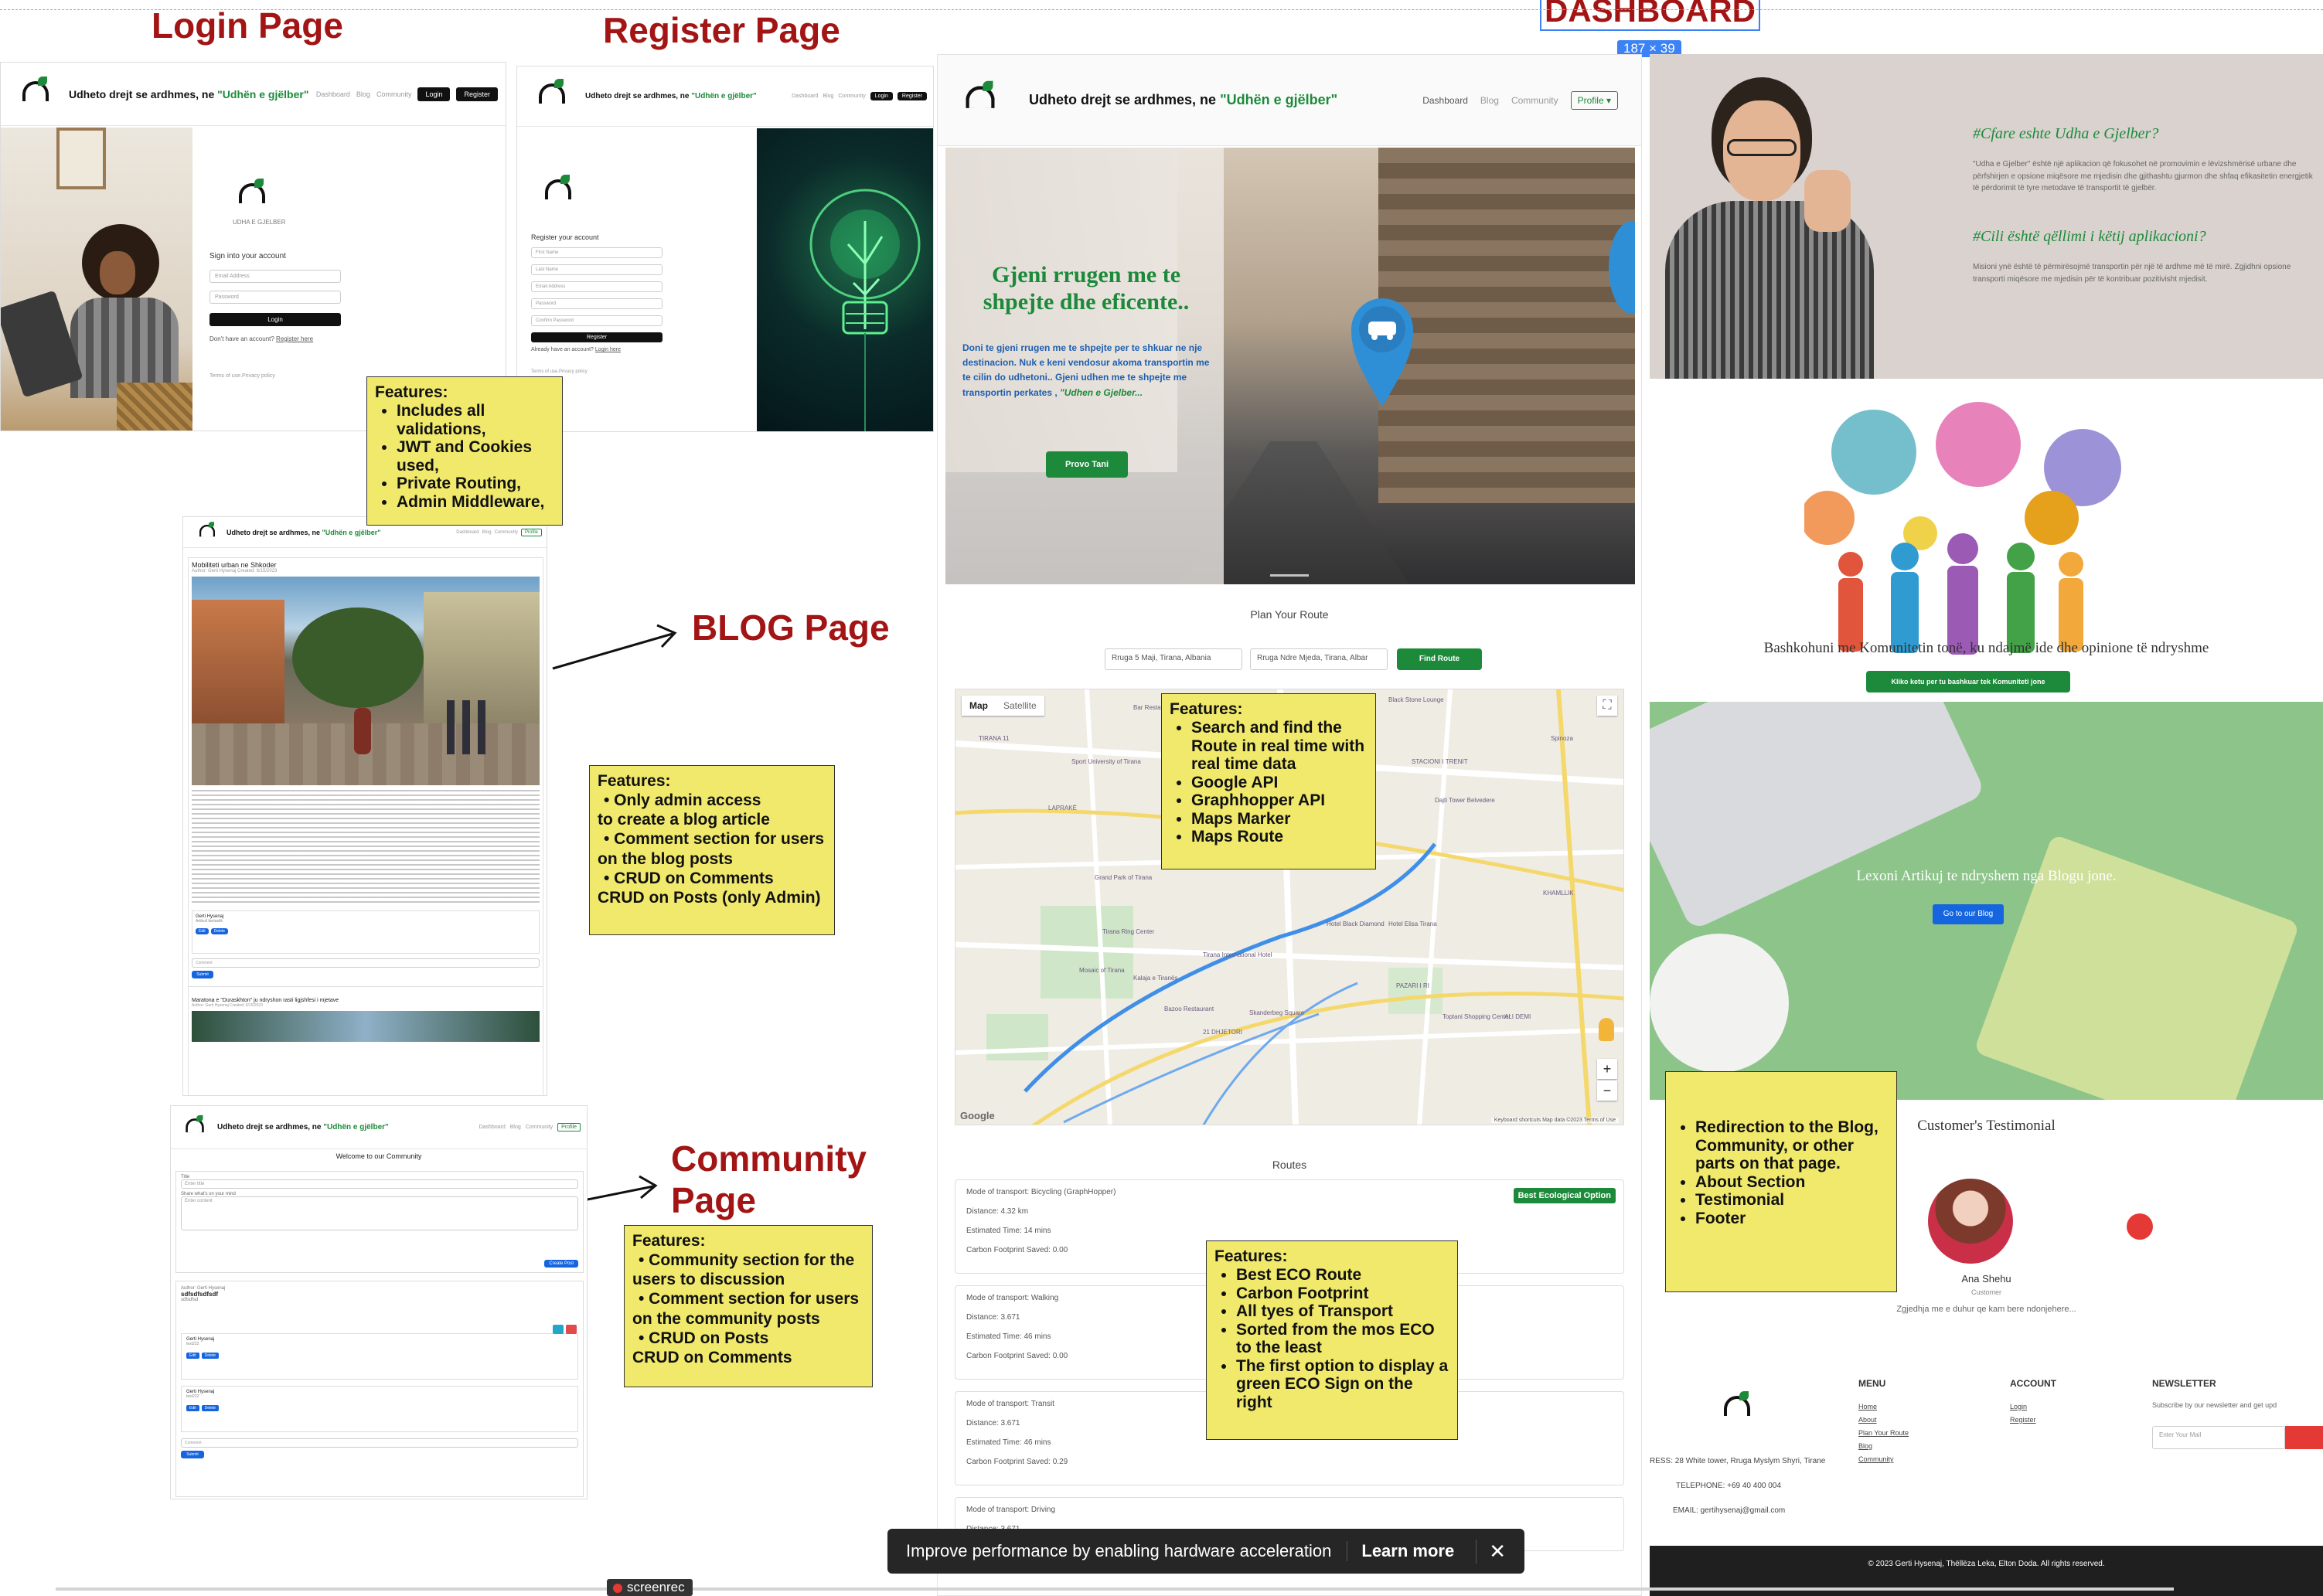 The image size is (2323, 1596). What do you see at coordinates (295, 338) in the screenshot?
I see `register-link: Register here` at bounding box center [295, 338].